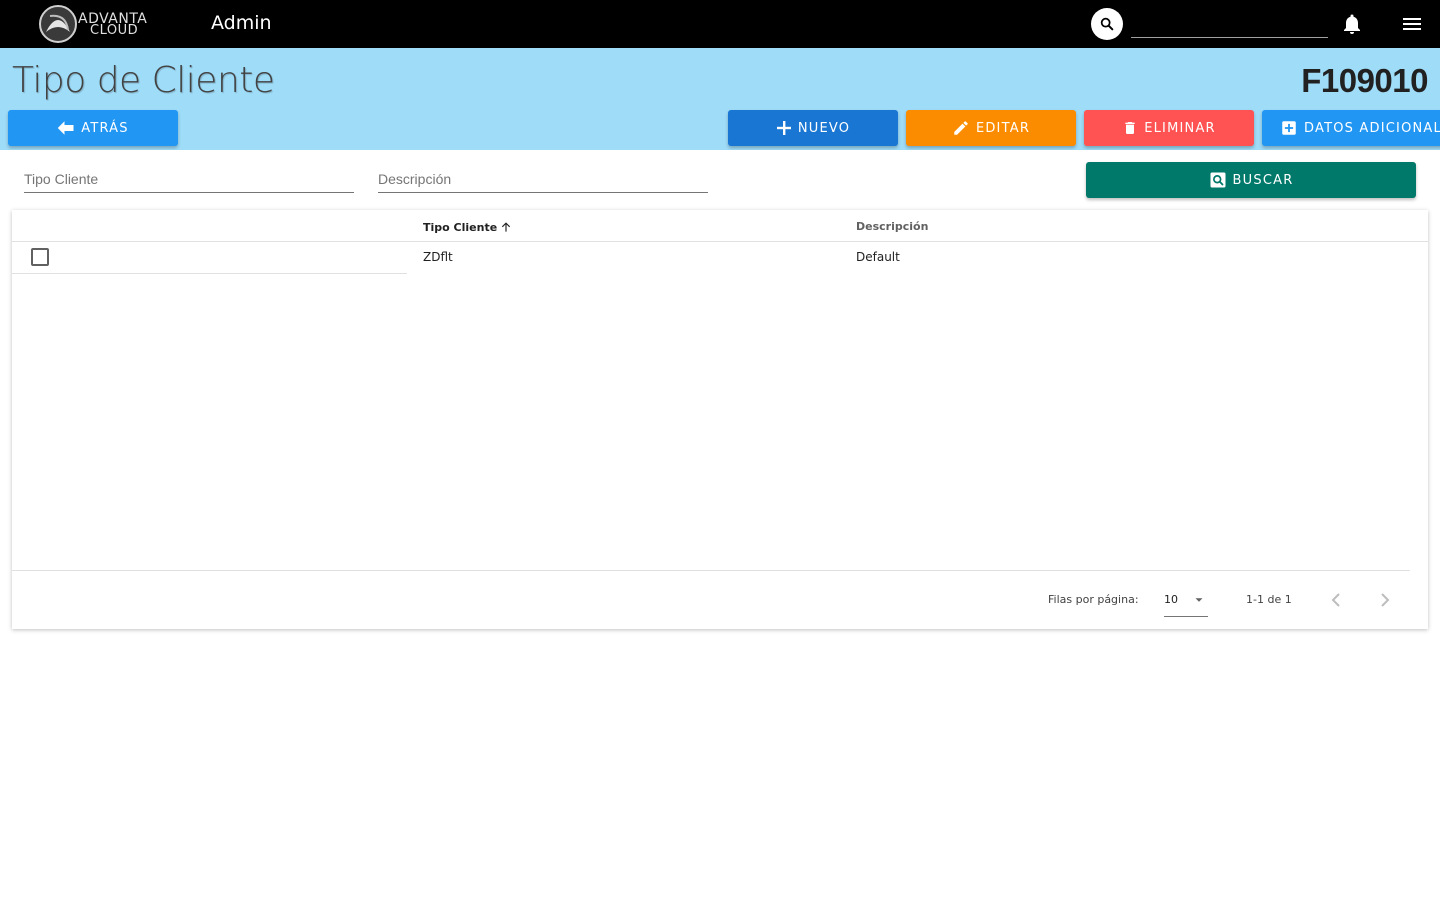 Image resolution: width=1440 pixels, height=900 pixels. What do you see at coordinates (143, 80) in the screenshot?
I see `page-title: Tipo de Cliente` at bounding box center [143, 80].